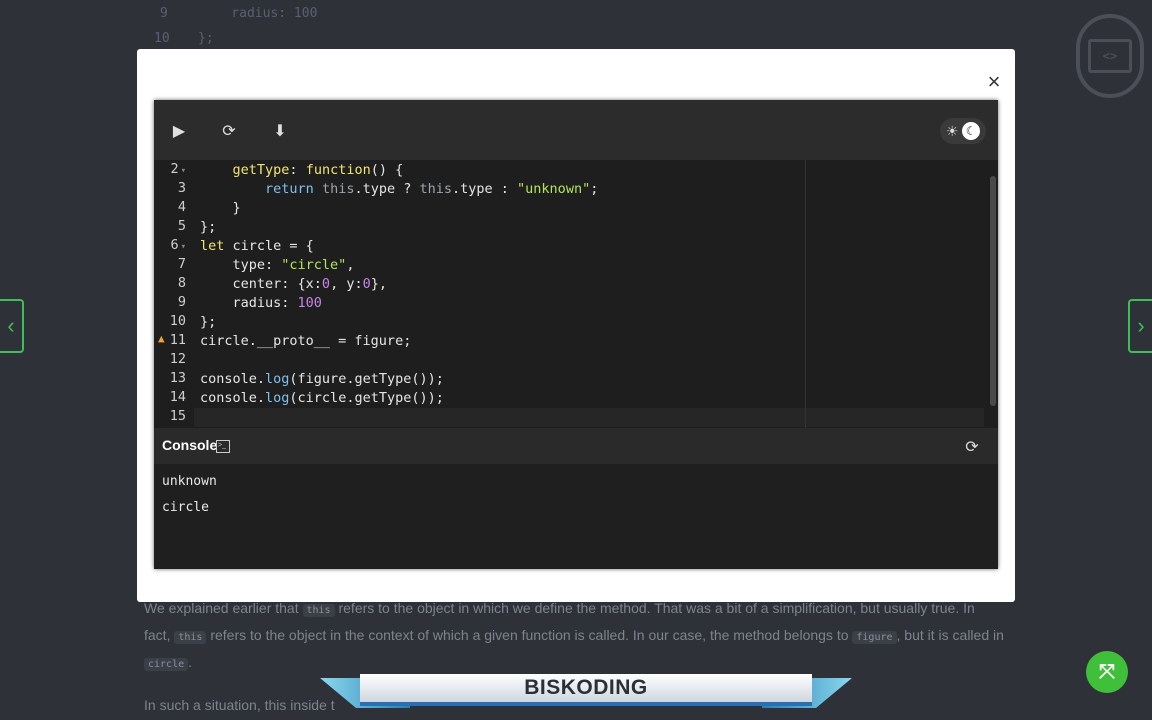 The width and height of the screenshot is (1152, 720). I want to click on collapse-button: ⤧, so click(1107, 672).